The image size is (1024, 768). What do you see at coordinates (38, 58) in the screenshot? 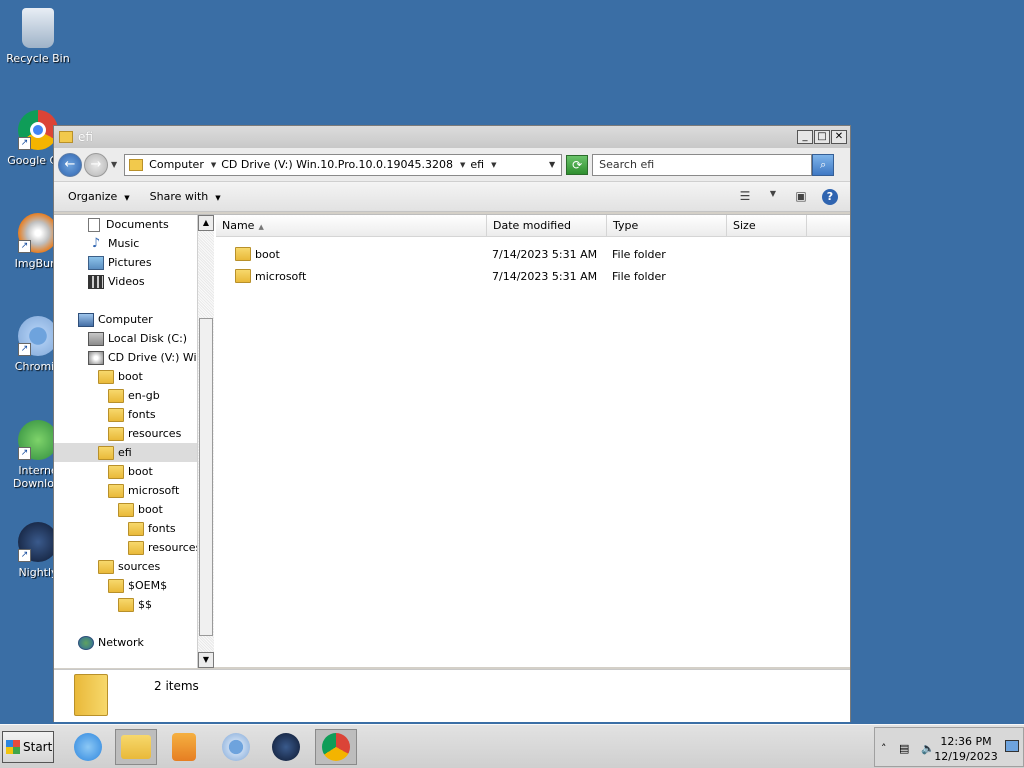
I see `desktop-icon-label: Recycle Bin` at bounding box center [38, 58].